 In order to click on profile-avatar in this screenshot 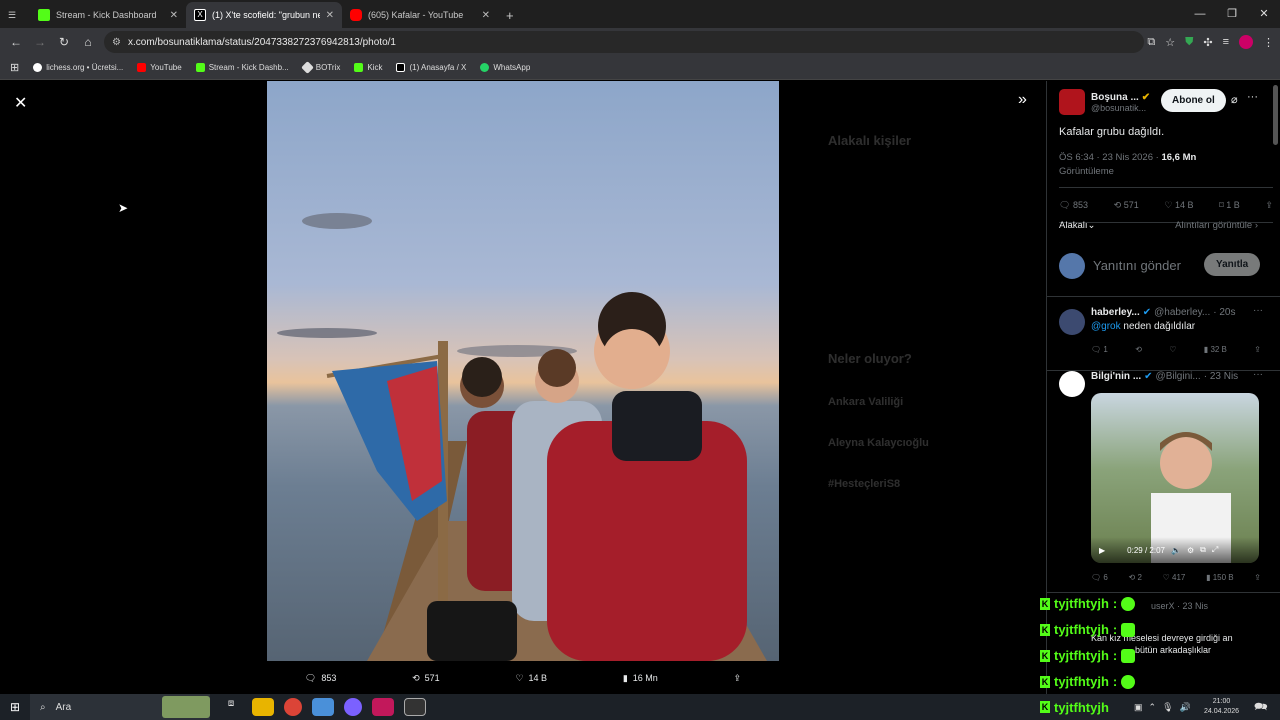, I will do `click(1246, 42)`.